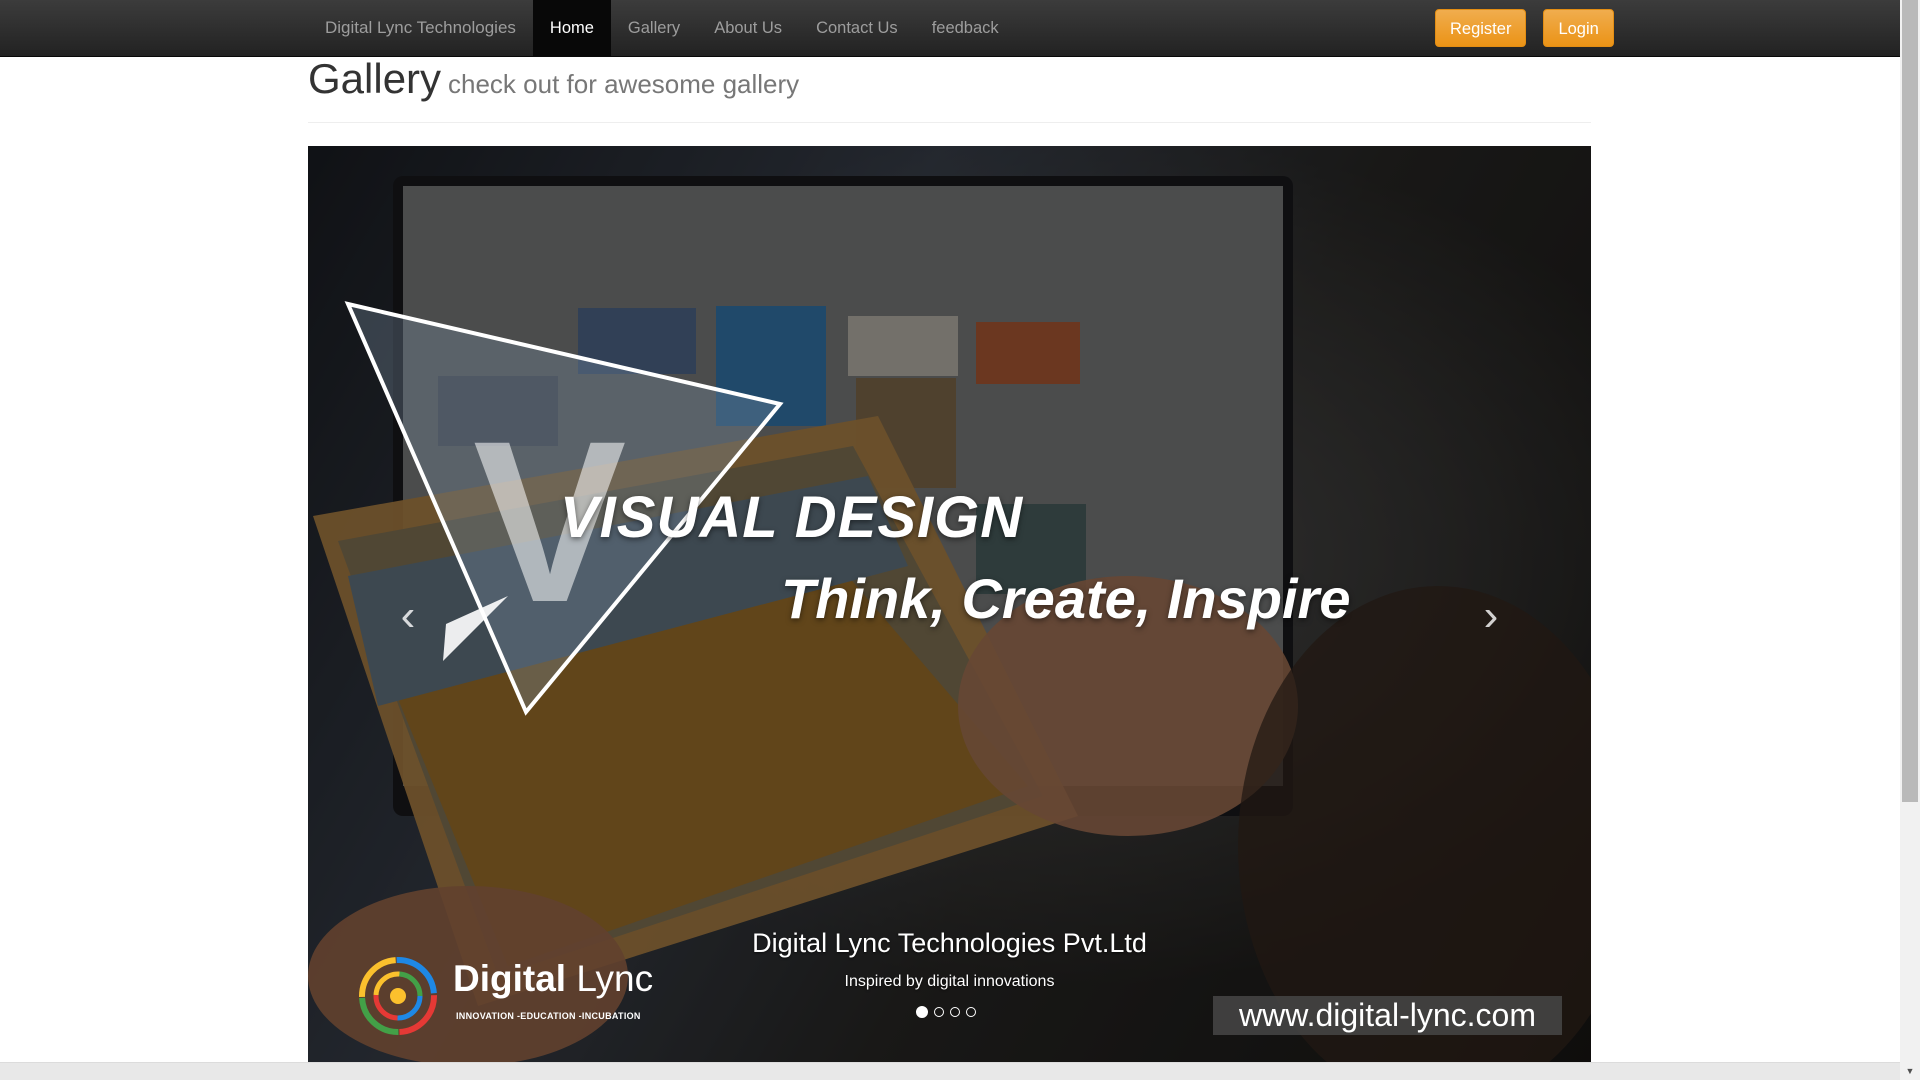  What do you see at coordinates (857, 28) in the screenshot?
I see `nav-item-contact-us: Contact Us` at bounding box center [857, 28].